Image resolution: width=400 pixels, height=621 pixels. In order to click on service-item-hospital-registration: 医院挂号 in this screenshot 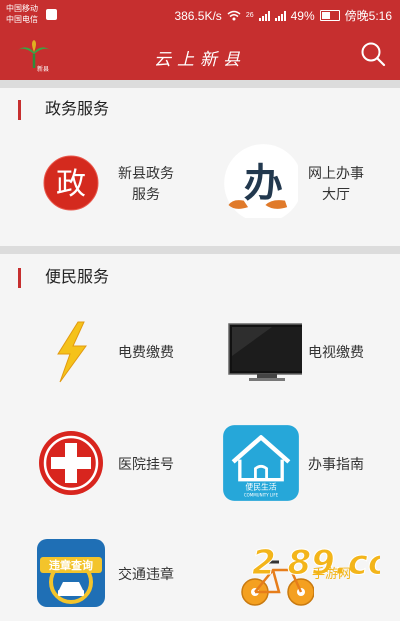, I will do `click(103, 464)`.